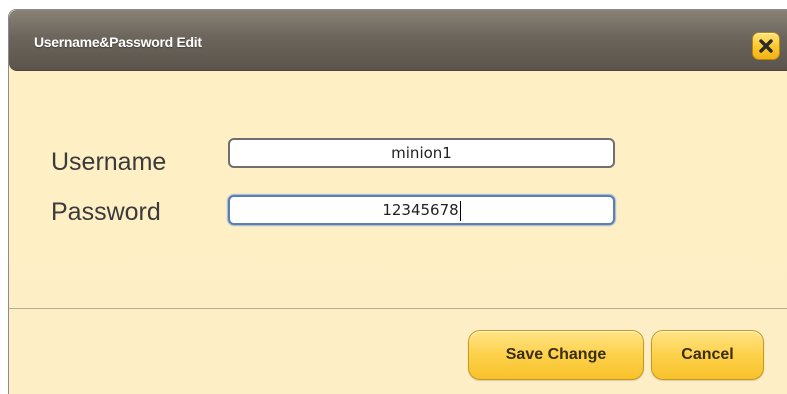 This screenshot has width=787, height=394. Describe the element at coordinates (398, 308) in the screenshot. I see `footer-divider` at that location.